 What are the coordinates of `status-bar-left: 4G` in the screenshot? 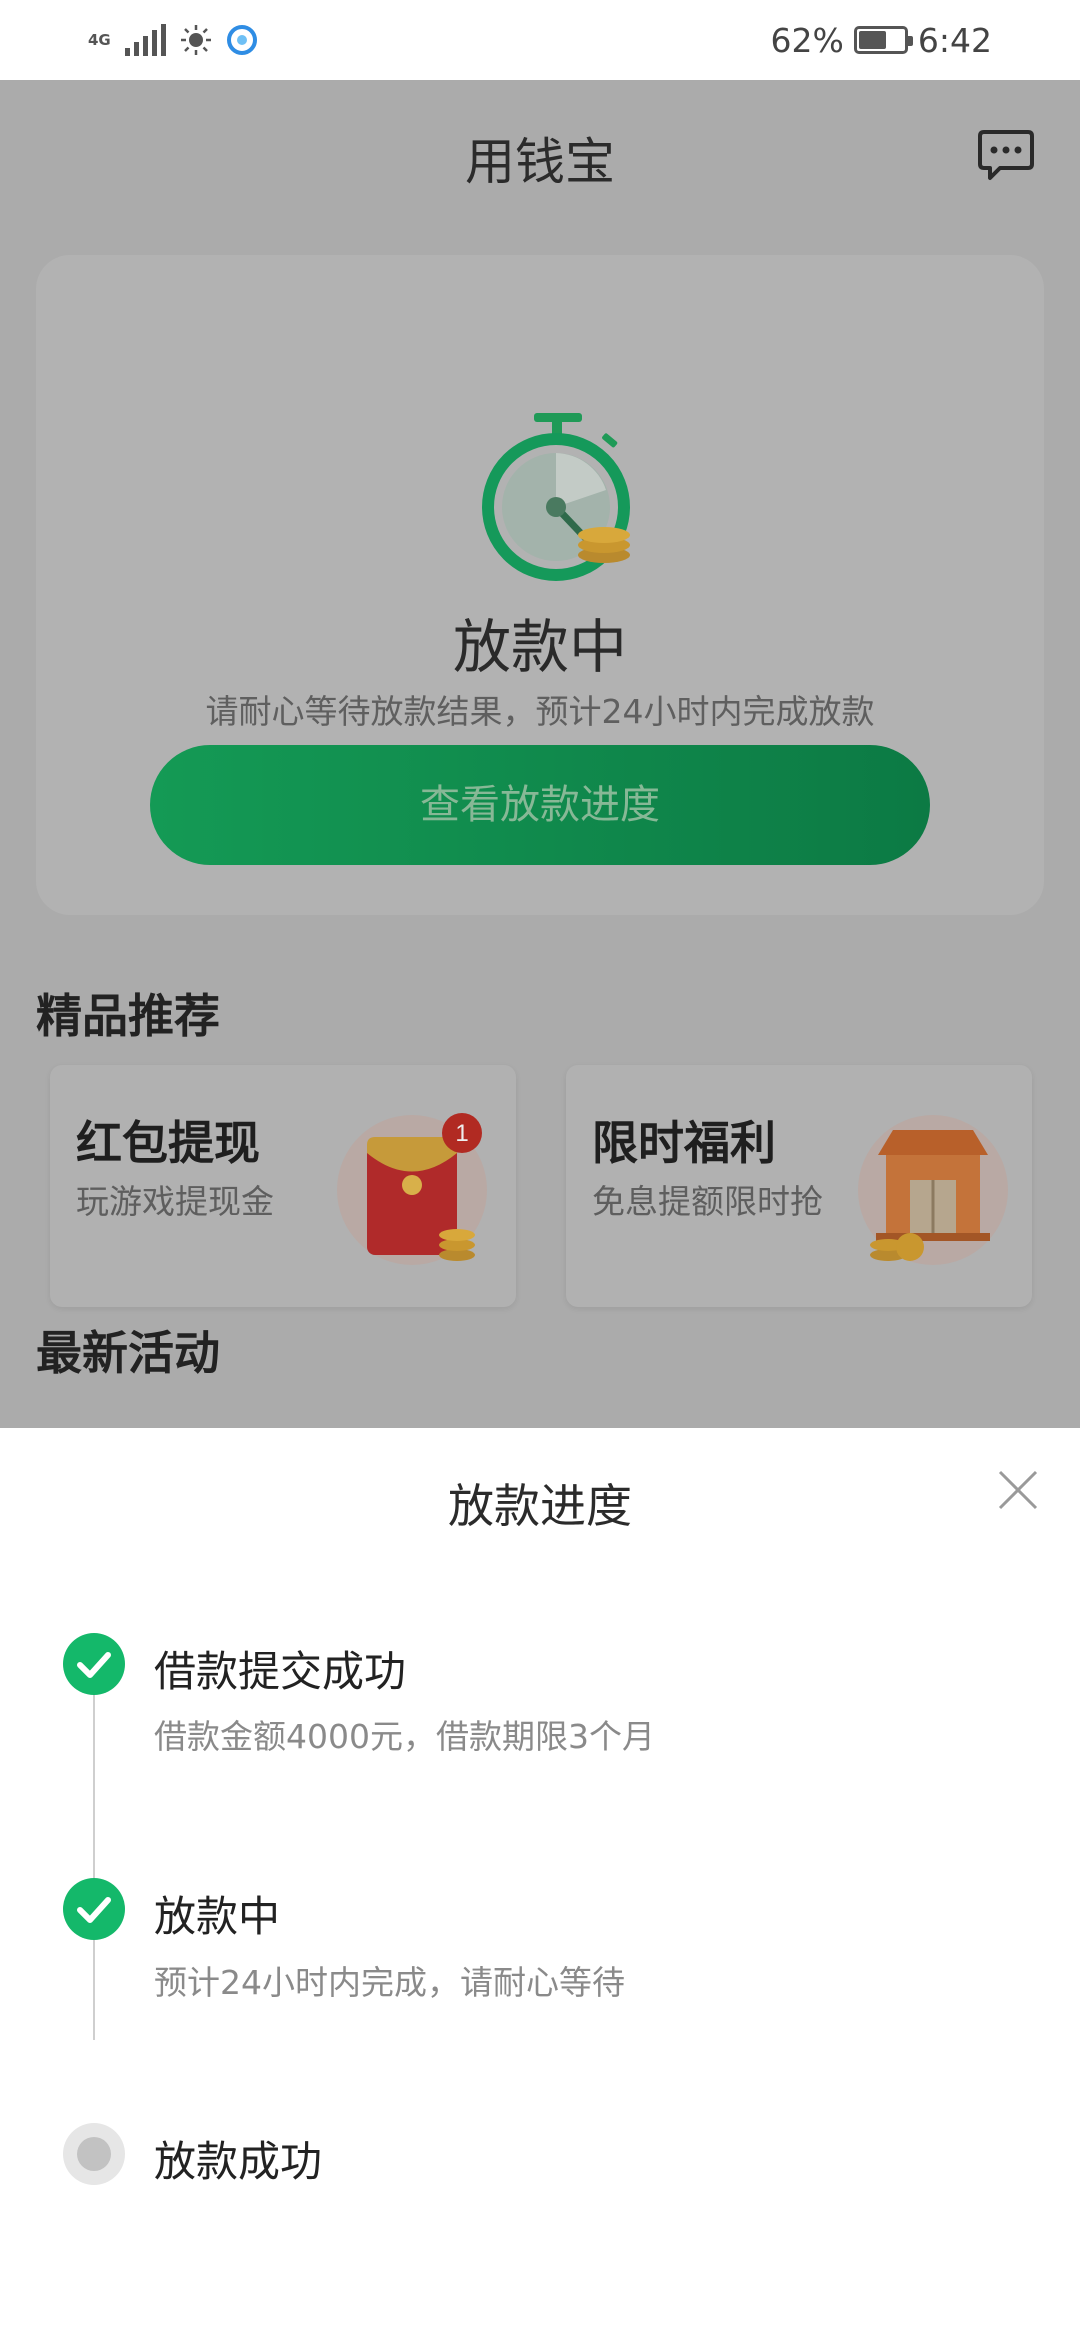 It's located at (173, 40).